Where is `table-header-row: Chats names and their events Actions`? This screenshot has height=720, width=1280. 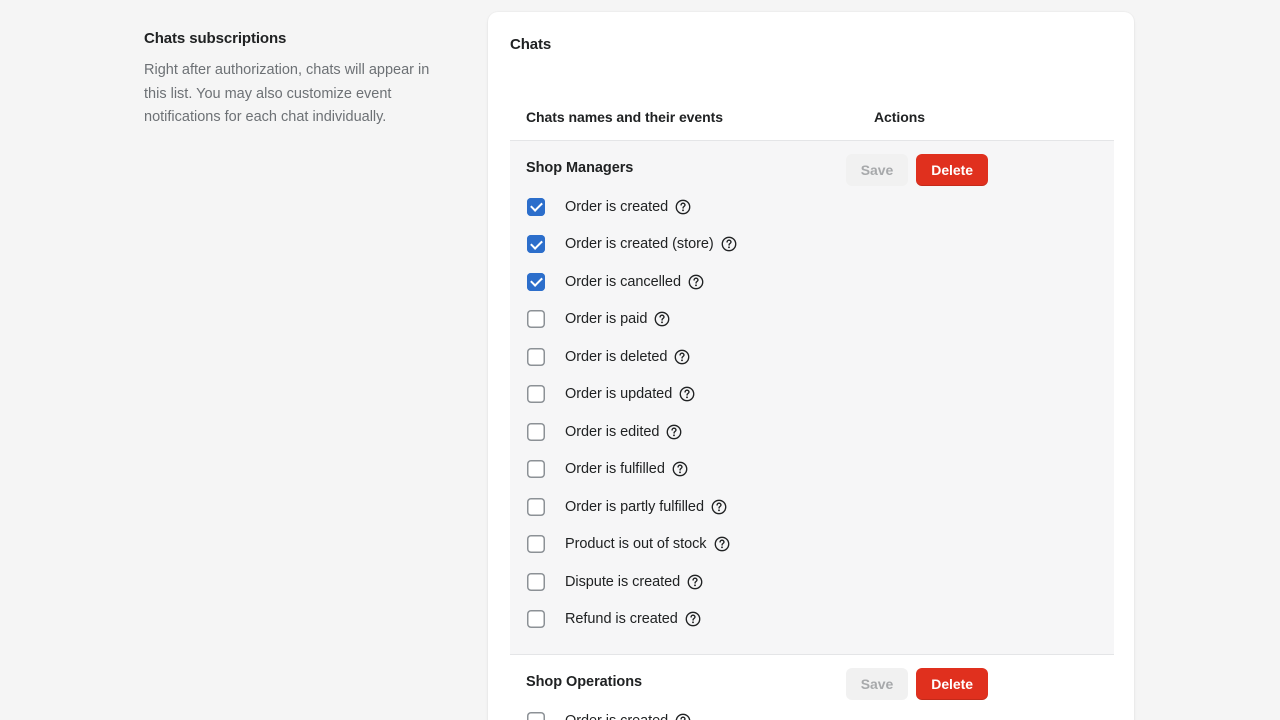
table-header-row: Chats names and their events Actions is located at coordinates (812, 117).